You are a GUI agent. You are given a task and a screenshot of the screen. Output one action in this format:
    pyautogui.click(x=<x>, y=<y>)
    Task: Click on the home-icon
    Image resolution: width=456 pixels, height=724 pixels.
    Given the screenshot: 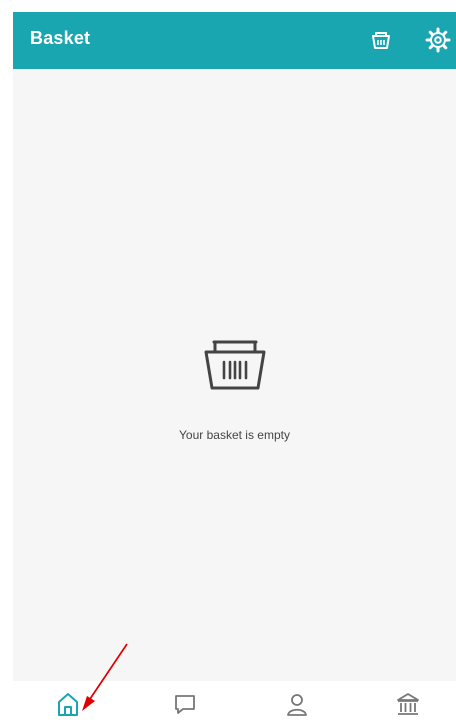 What is the action you would take?
    pyautogui.click(x=68, y=704)
    